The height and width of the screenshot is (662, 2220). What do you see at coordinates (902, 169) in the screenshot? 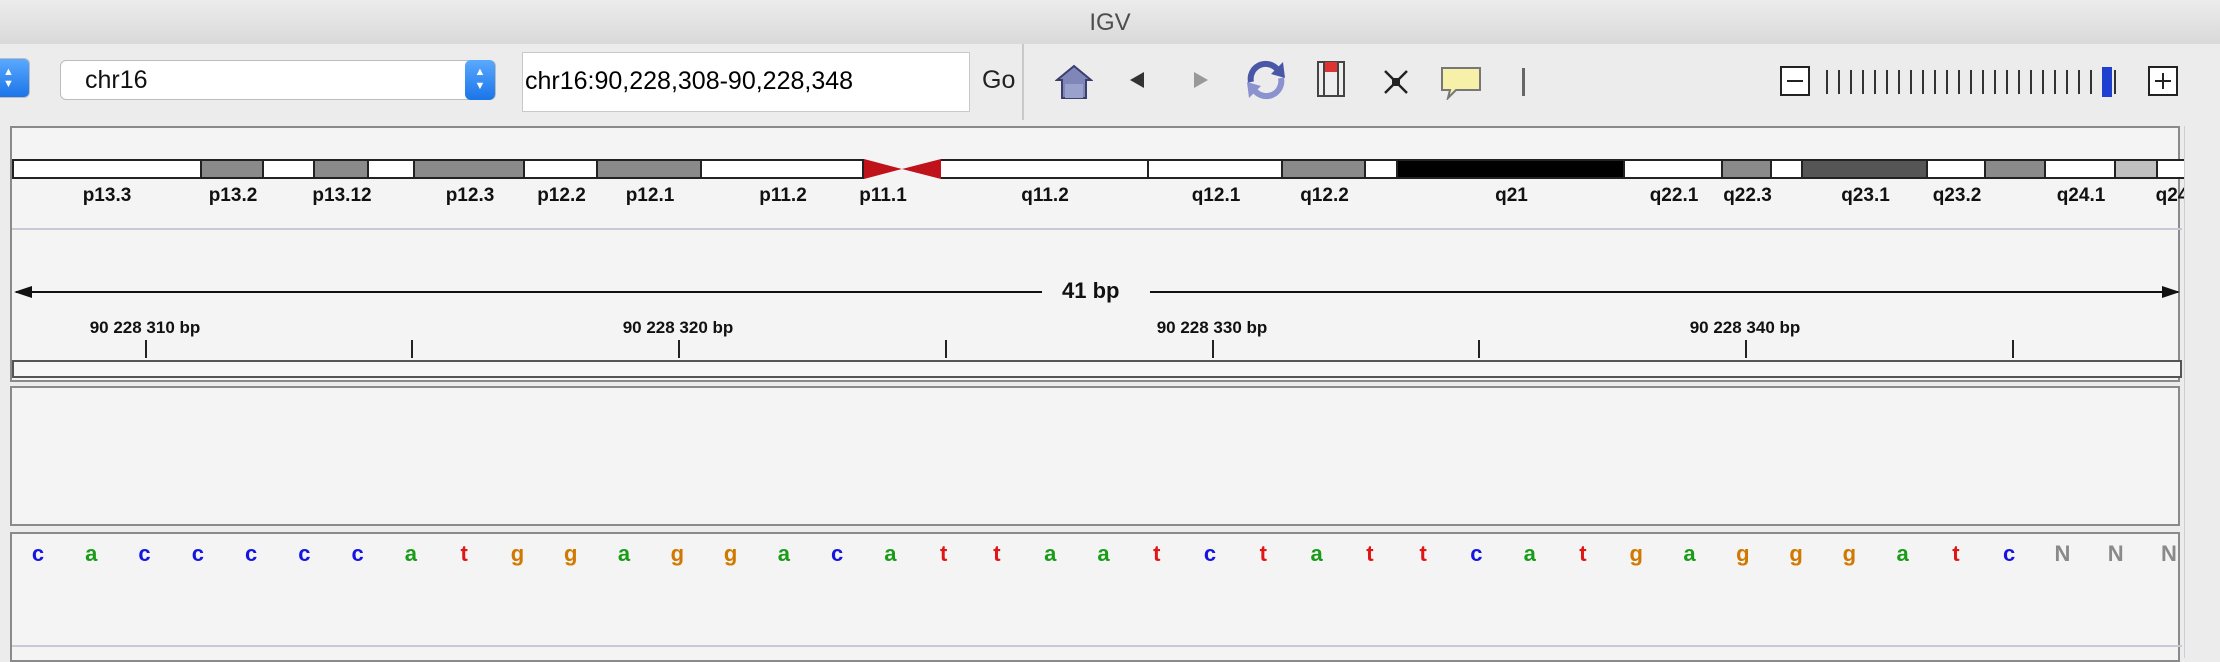
I see `centromere` at bounding box center [902, 169].